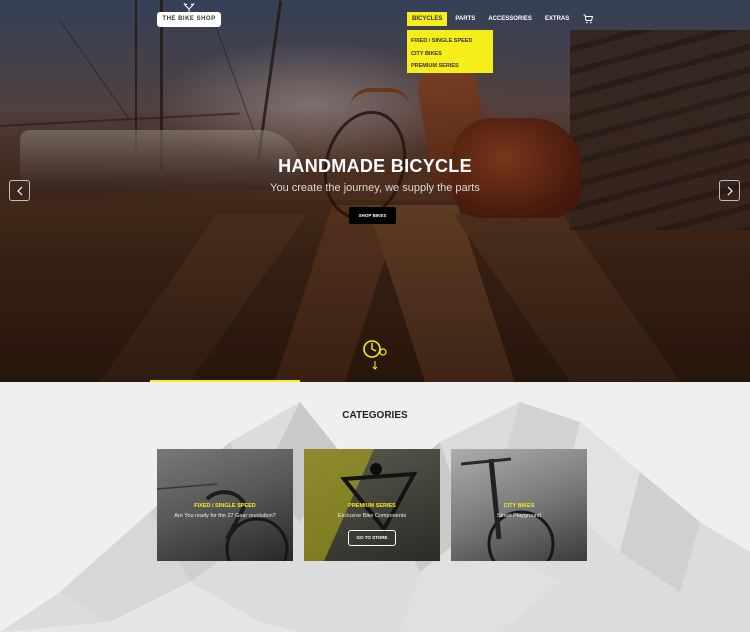 Image resolution: width=750 pixels, height=632 pixels. What do you see at coordinates (450, 41) in the screenshot?
I see `dropdown-item-fixed-single-speed: FIXED / SINGLE SPEED` at bounding box center [450, 41].